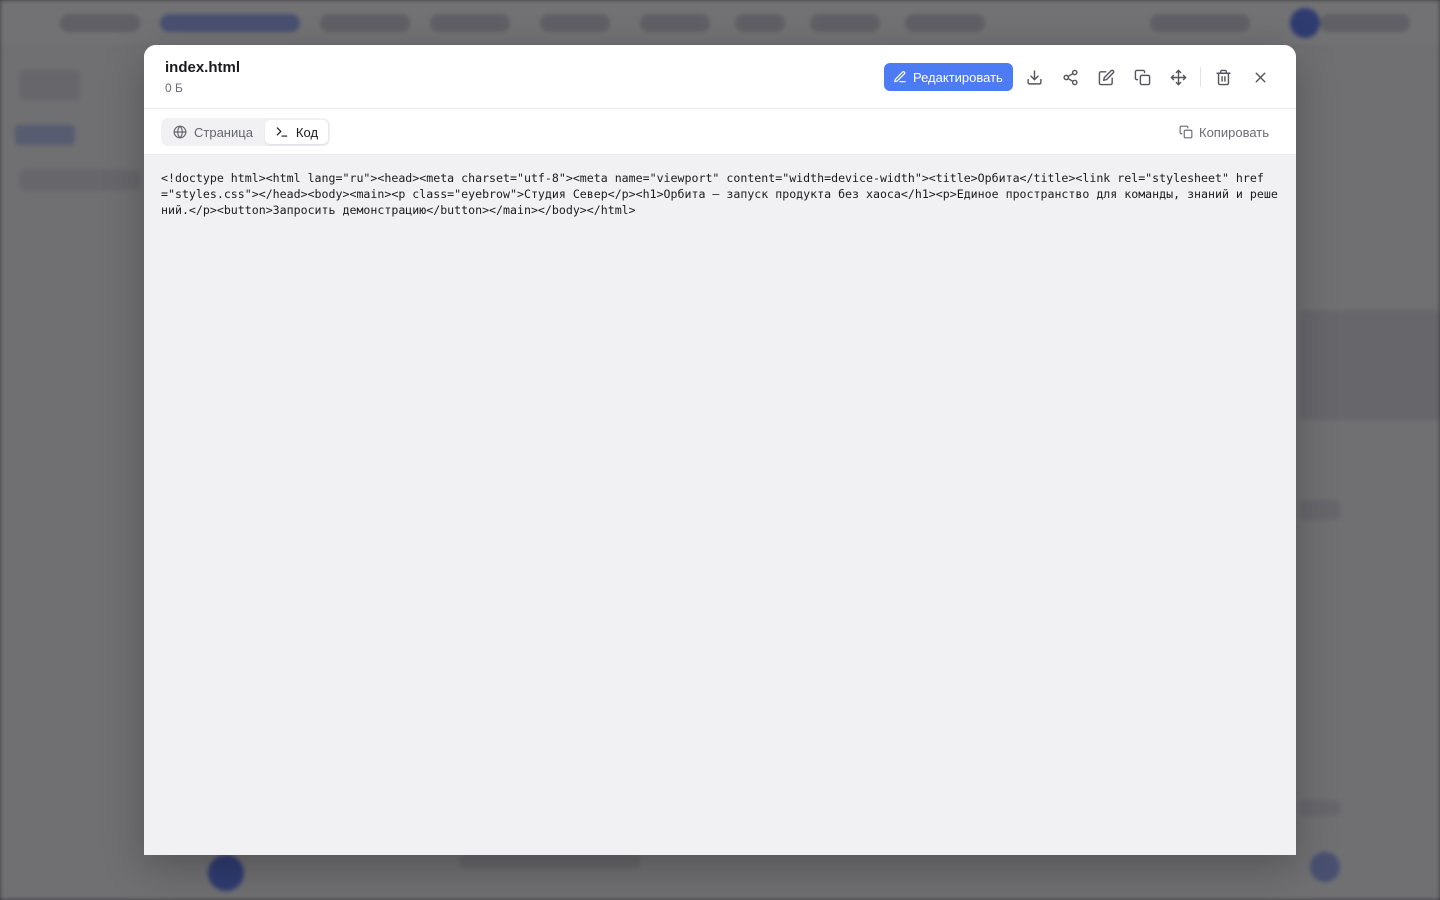 The width and height of the screenshot is (1440, 900). I want to click on copy-icon, so click(1186, 132).